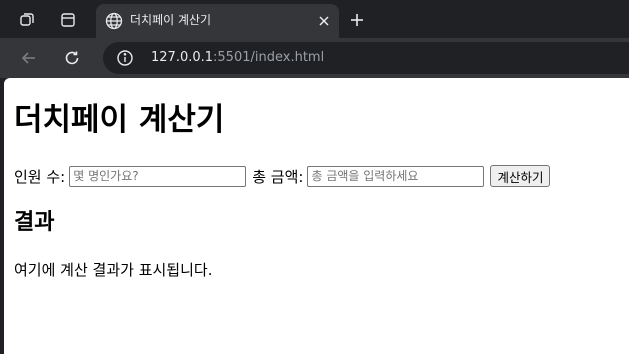 This screenshot has width=629, height=354. What do you see at coordinates (40, 176) in the screenshot?
I see `people-label: 인원 수:` at bounding box center [40, 176].